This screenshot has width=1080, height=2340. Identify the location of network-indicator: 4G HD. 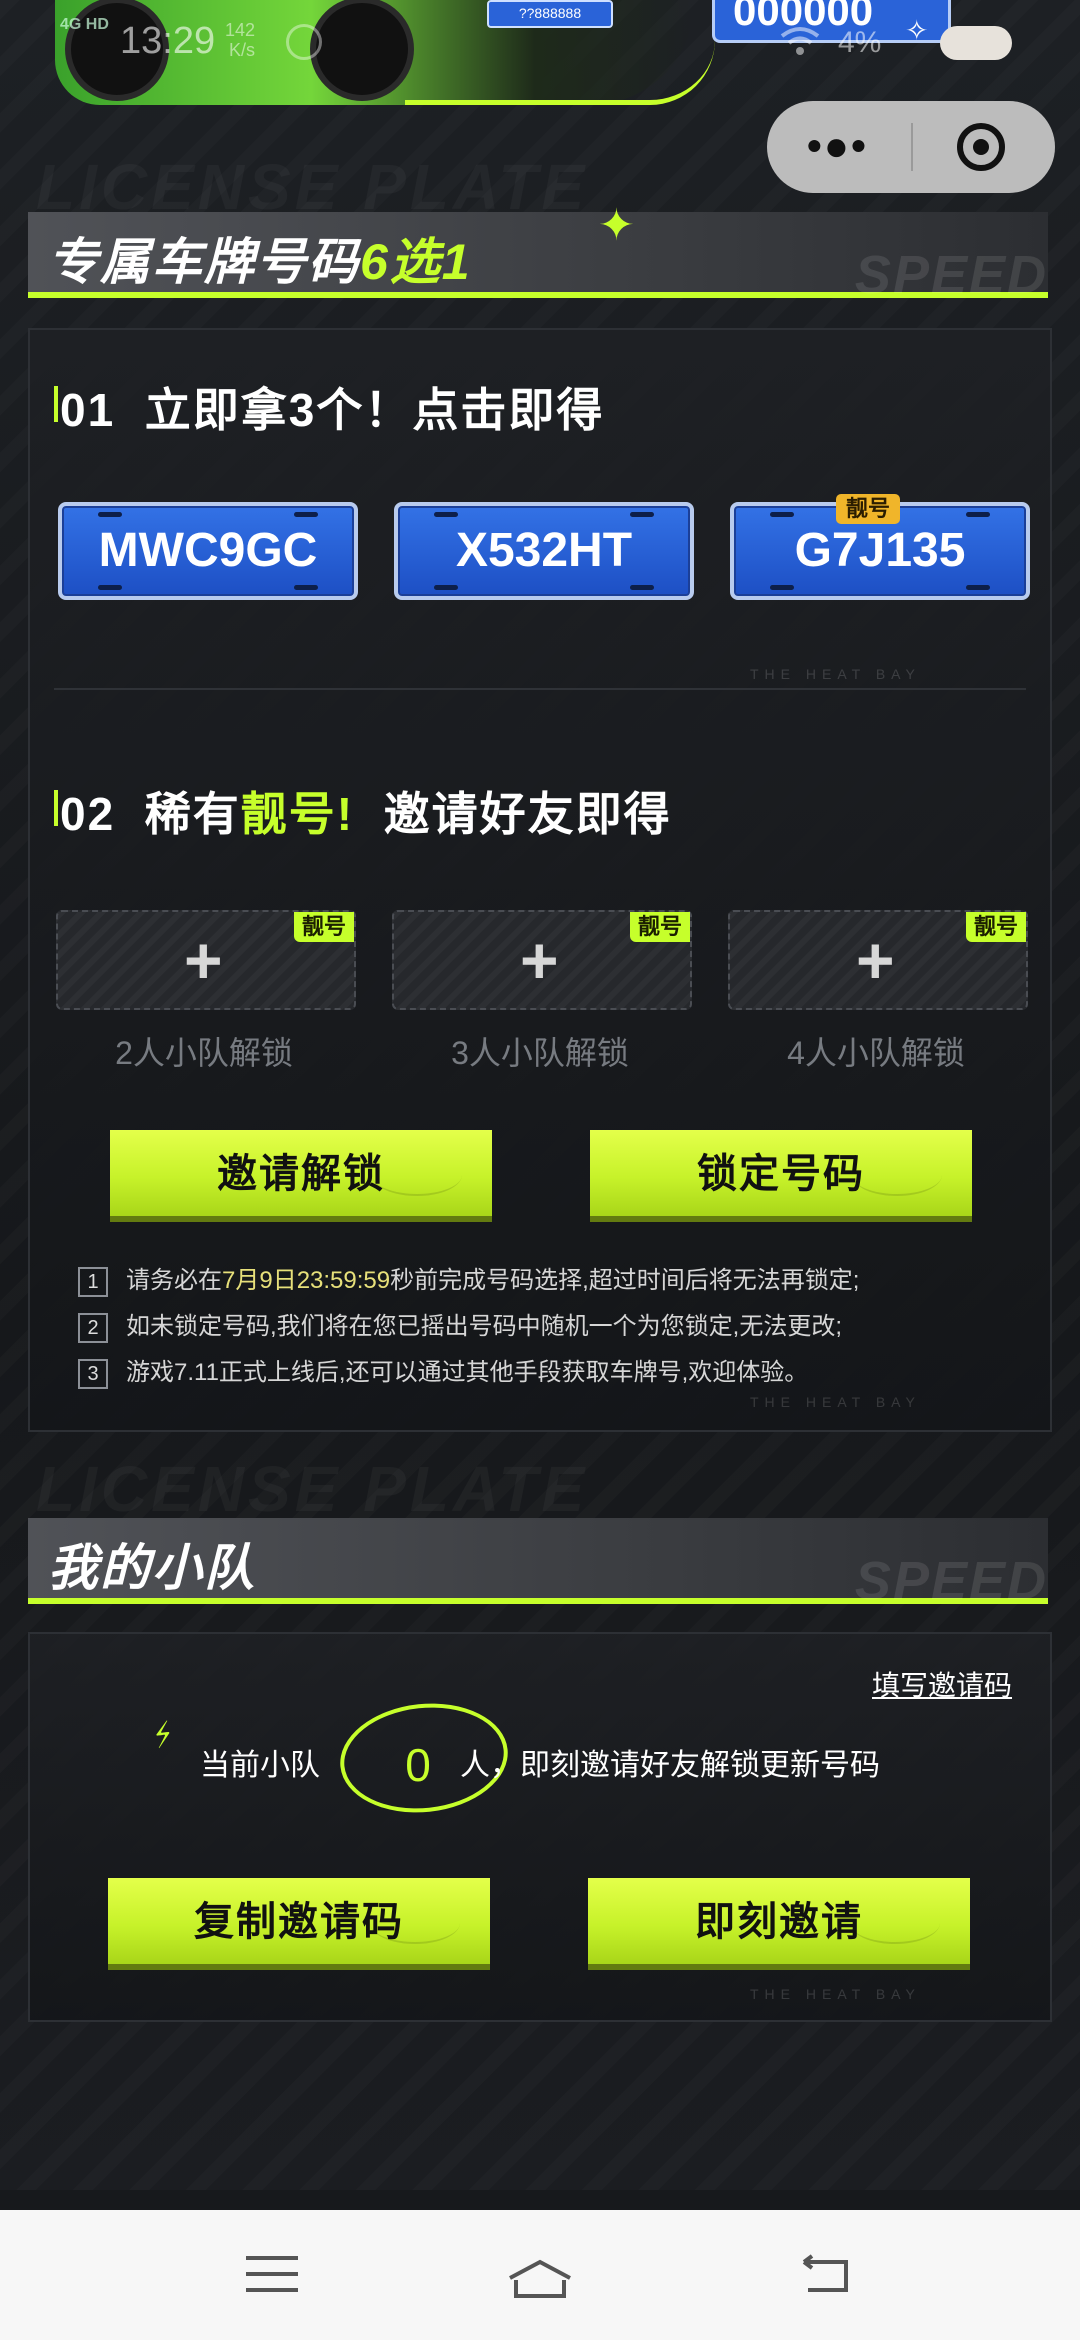
(84, 24).